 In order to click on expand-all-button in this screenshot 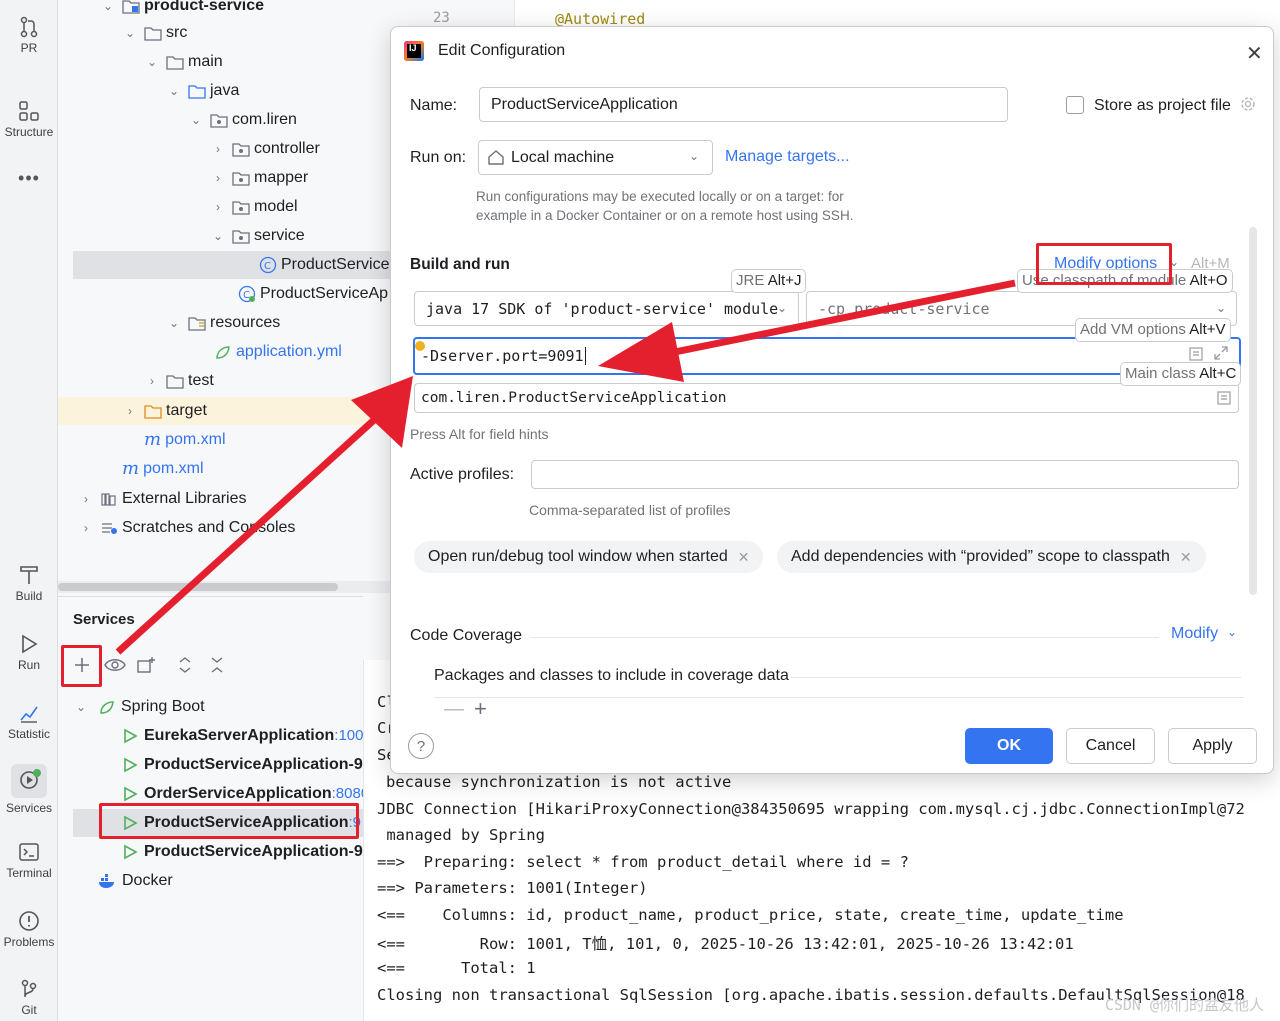, I will do `click(185, 665)`.